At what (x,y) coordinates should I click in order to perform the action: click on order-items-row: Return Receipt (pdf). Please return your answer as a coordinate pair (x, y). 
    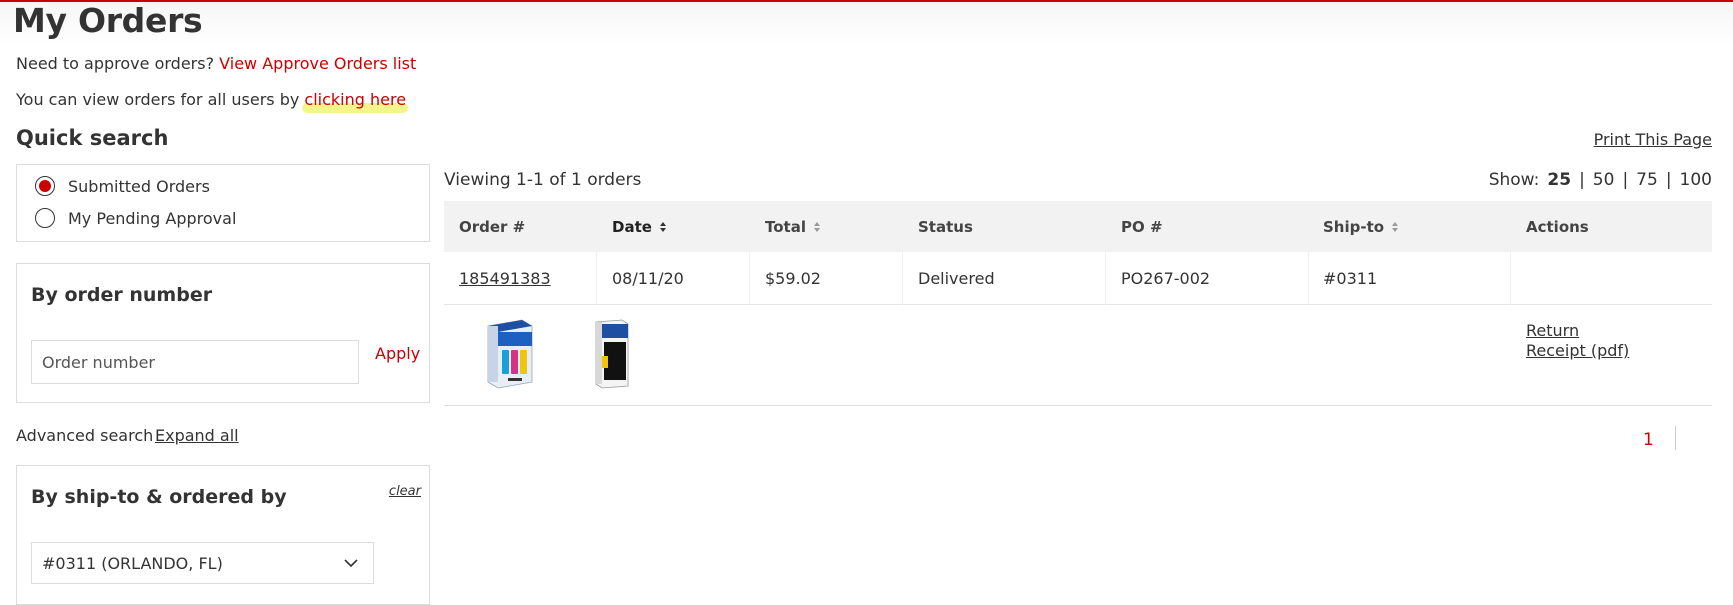
    Looking at the image, I should click on (1078, 356).